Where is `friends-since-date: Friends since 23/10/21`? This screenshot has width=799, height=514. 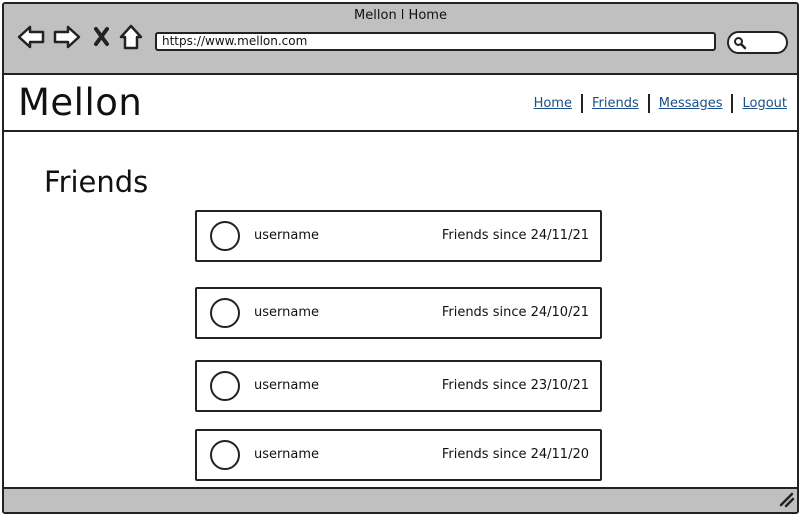 friends-since-date: Friends since 23/10/21 is located at coordinates (515, 385).